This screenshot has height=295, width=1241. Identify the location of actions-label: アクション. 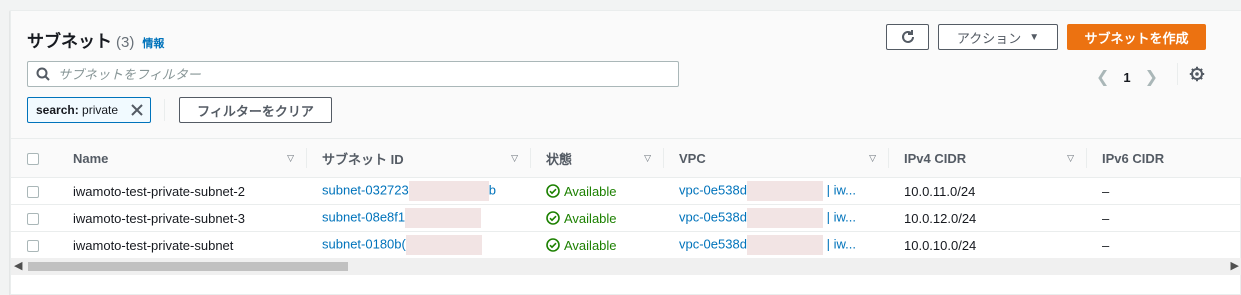
(989, 38).